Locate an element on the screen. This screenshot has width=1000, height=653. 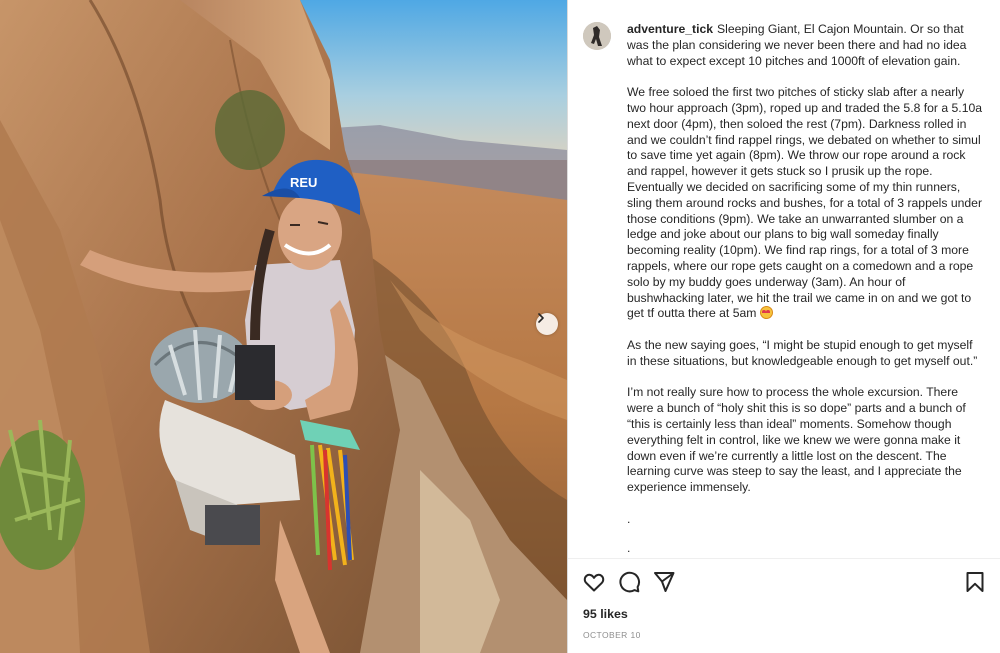
likes-count: 95 likes is located at coordinates (605, 614).